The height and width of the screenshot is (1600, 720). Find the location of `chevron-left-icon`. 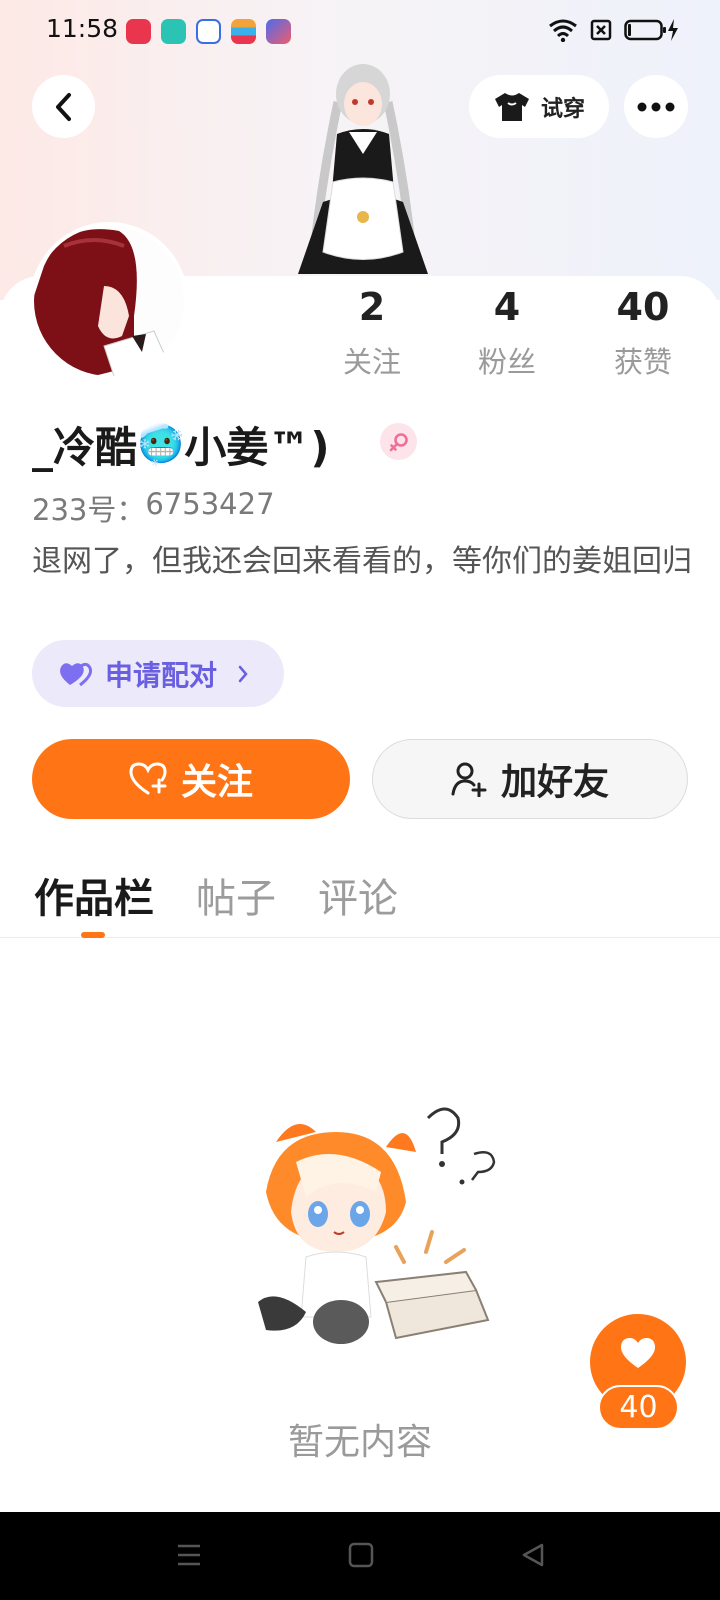

chevron-left-icon is located at coordinates (63, 106).